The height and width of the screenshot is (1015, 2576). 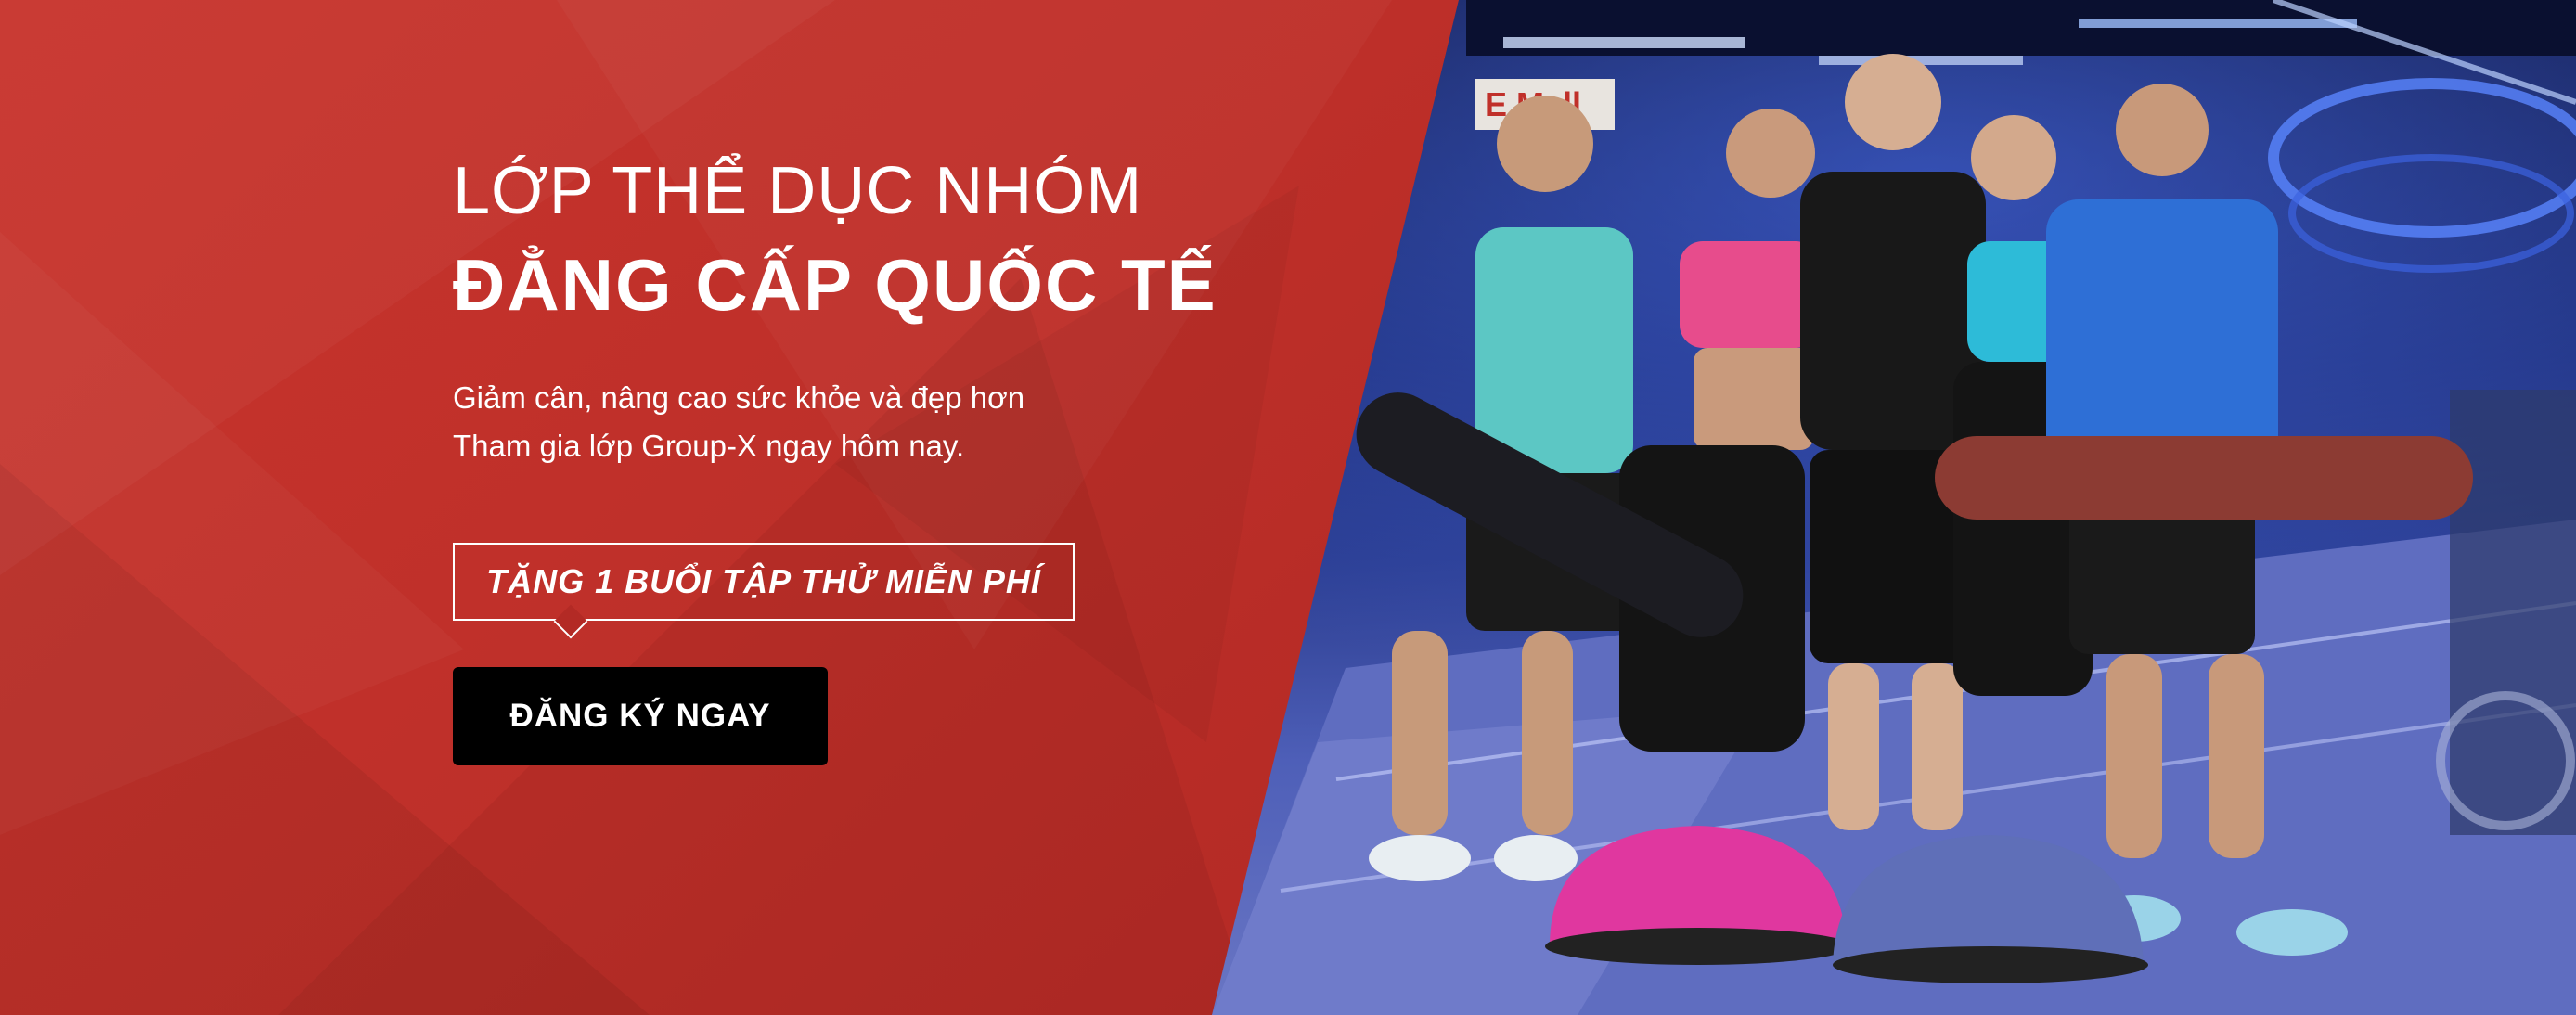 What do you see at coordinates (739, 397) in the screenshot?
I see `subtitle-line-1: Giảm cân, nâng cao sức khỏe và đẹp hơn` at bounding box center [739, 397].